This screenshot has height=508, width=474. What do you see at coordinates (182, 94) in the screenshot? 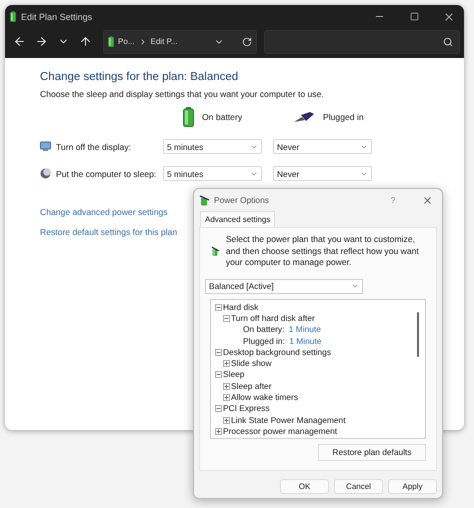
I see `description-text: Choose the sleep and display settings that you want your computer to use.` at bounding box center [182, 94].